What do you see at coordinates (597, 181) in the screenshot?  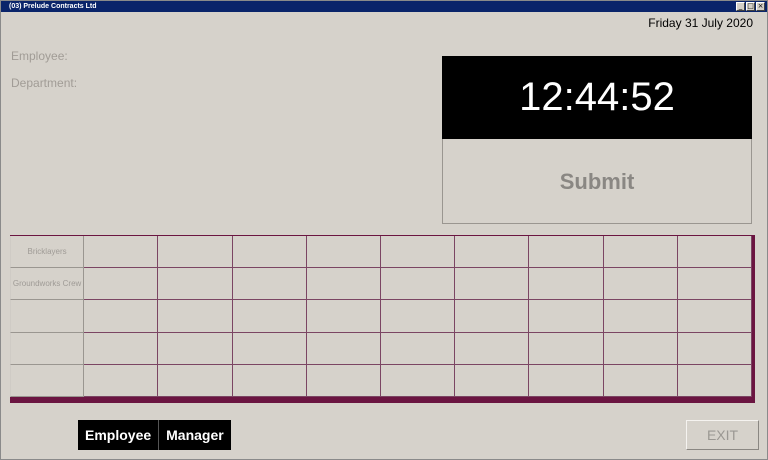 I see `submit-button: Submit` at bounding box center [597, 181].